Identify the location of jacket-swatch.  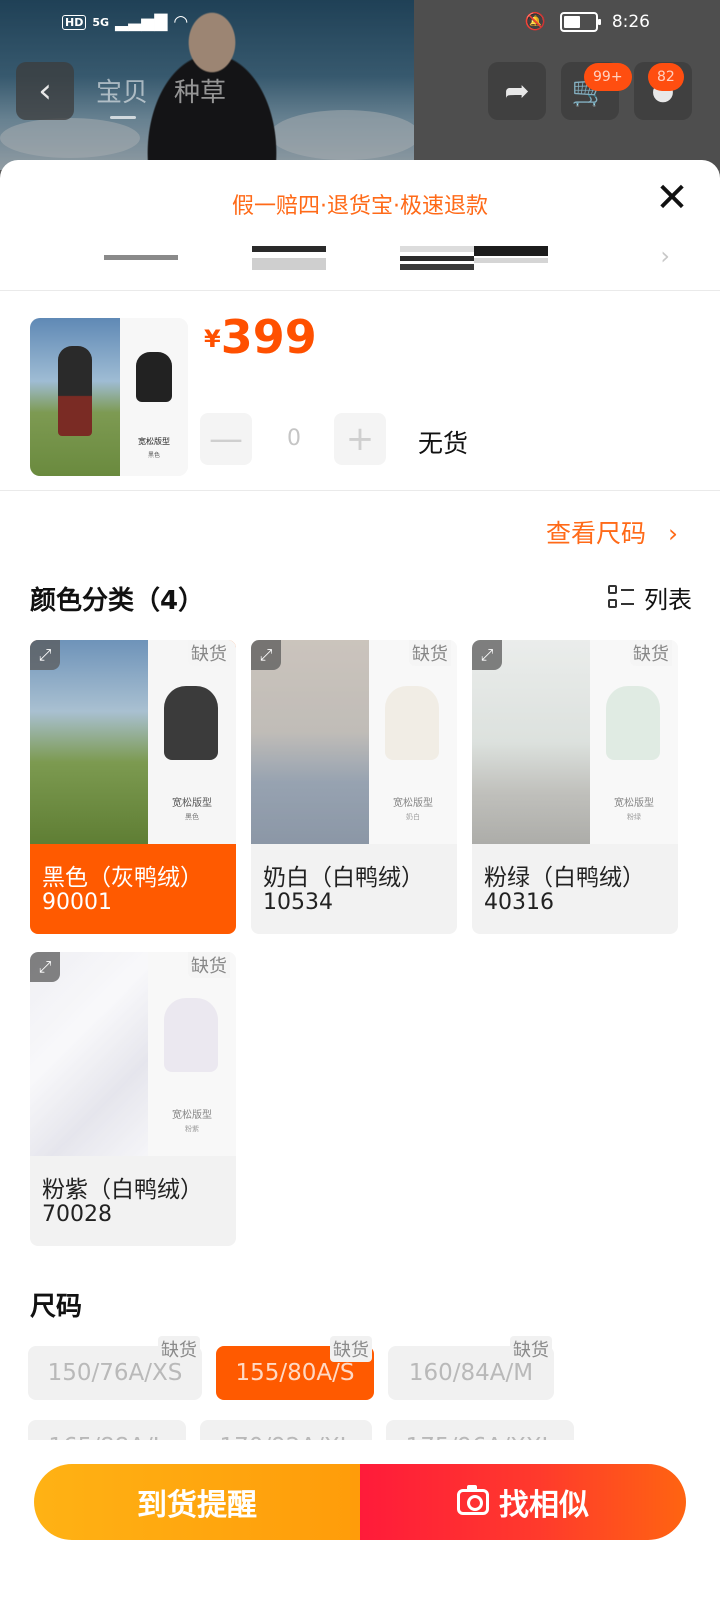
(191, 723).